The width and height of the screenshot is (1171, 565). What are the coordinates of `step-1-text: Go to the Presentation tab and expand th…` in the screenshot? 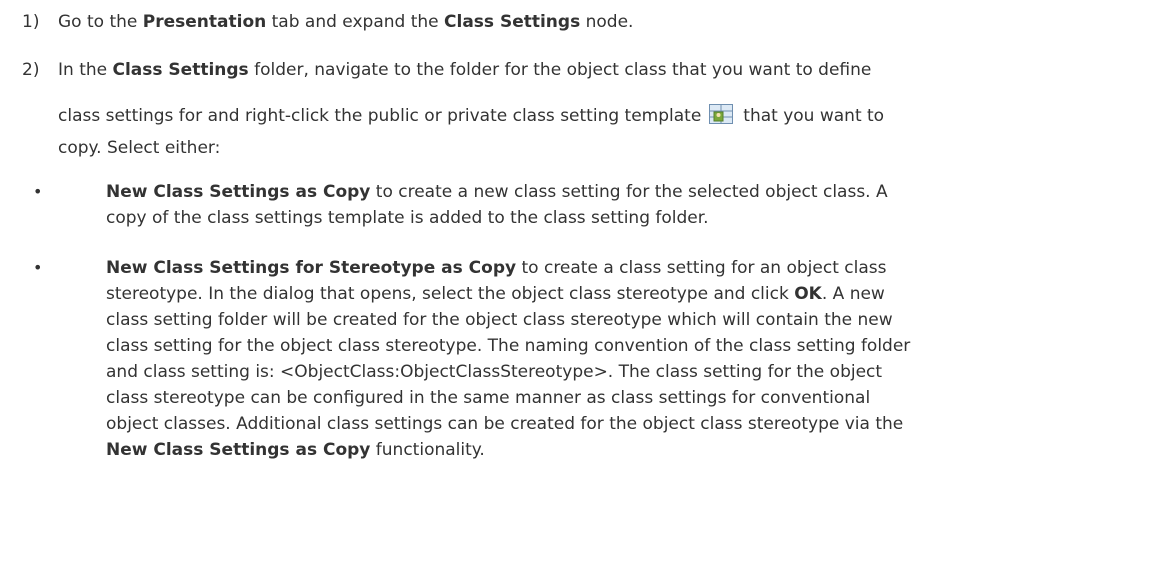 It's located at (345, 22).